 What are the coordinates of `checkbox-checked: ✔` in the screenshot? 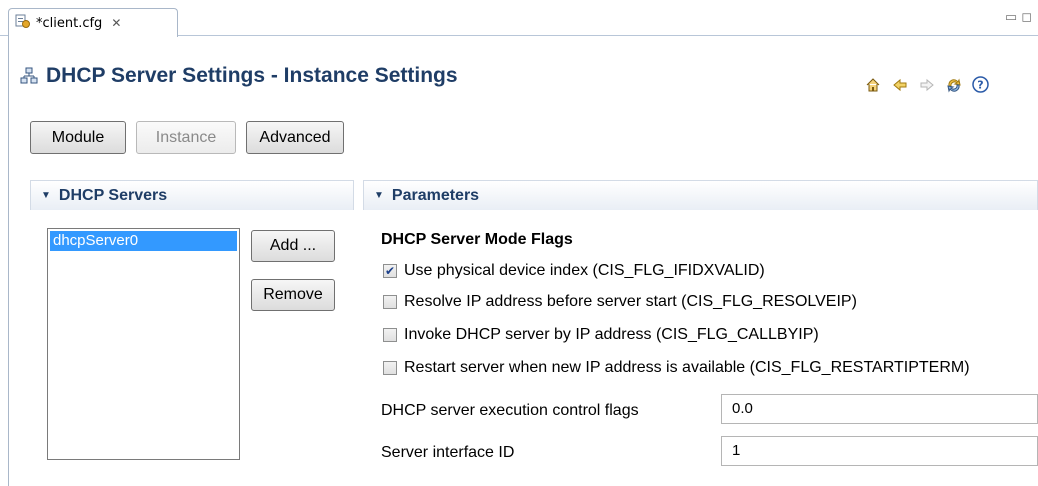 It's located at (390, 271).